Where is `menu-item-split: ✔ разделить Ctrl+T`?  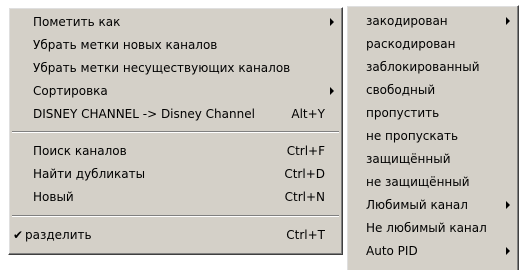 menu-item-split: ✔ разделить Ctrl+T is located at coordinates (175, 235).